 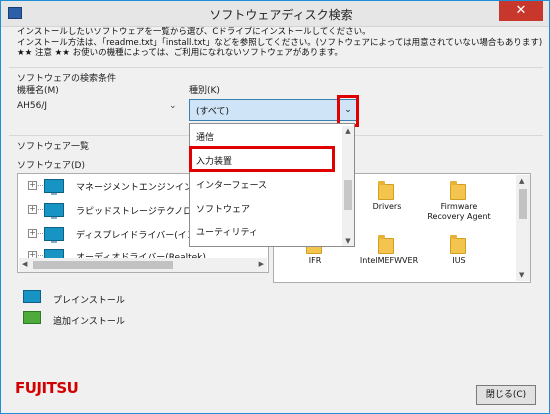 I want to click on close-button: 閉じる(C), so click(x=506, y=395).